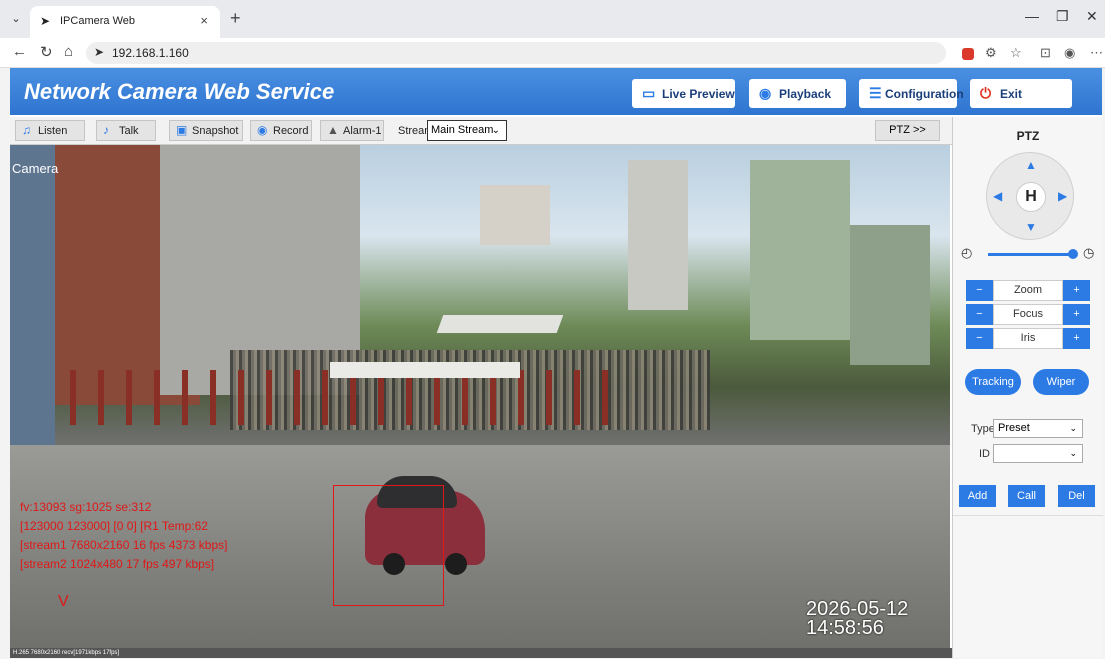 The image size is (1105, 659). What do you see at coordinates (462, 130) in the screenshot?
I see `stream-select-value: Main Stream` at bounding box center [462, 130].